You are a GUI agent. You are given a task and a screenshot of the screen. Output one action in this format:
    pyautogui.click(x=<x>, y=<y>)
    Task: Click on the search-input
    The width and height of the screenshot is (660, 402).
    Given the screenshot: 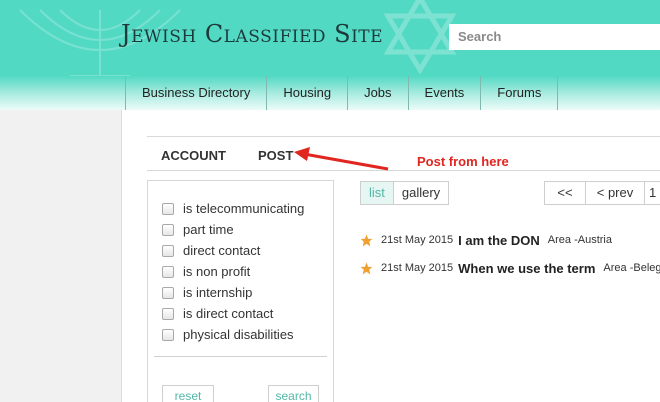 What is the action you would take?
    pyautogui.click(x=554, y=37)
    